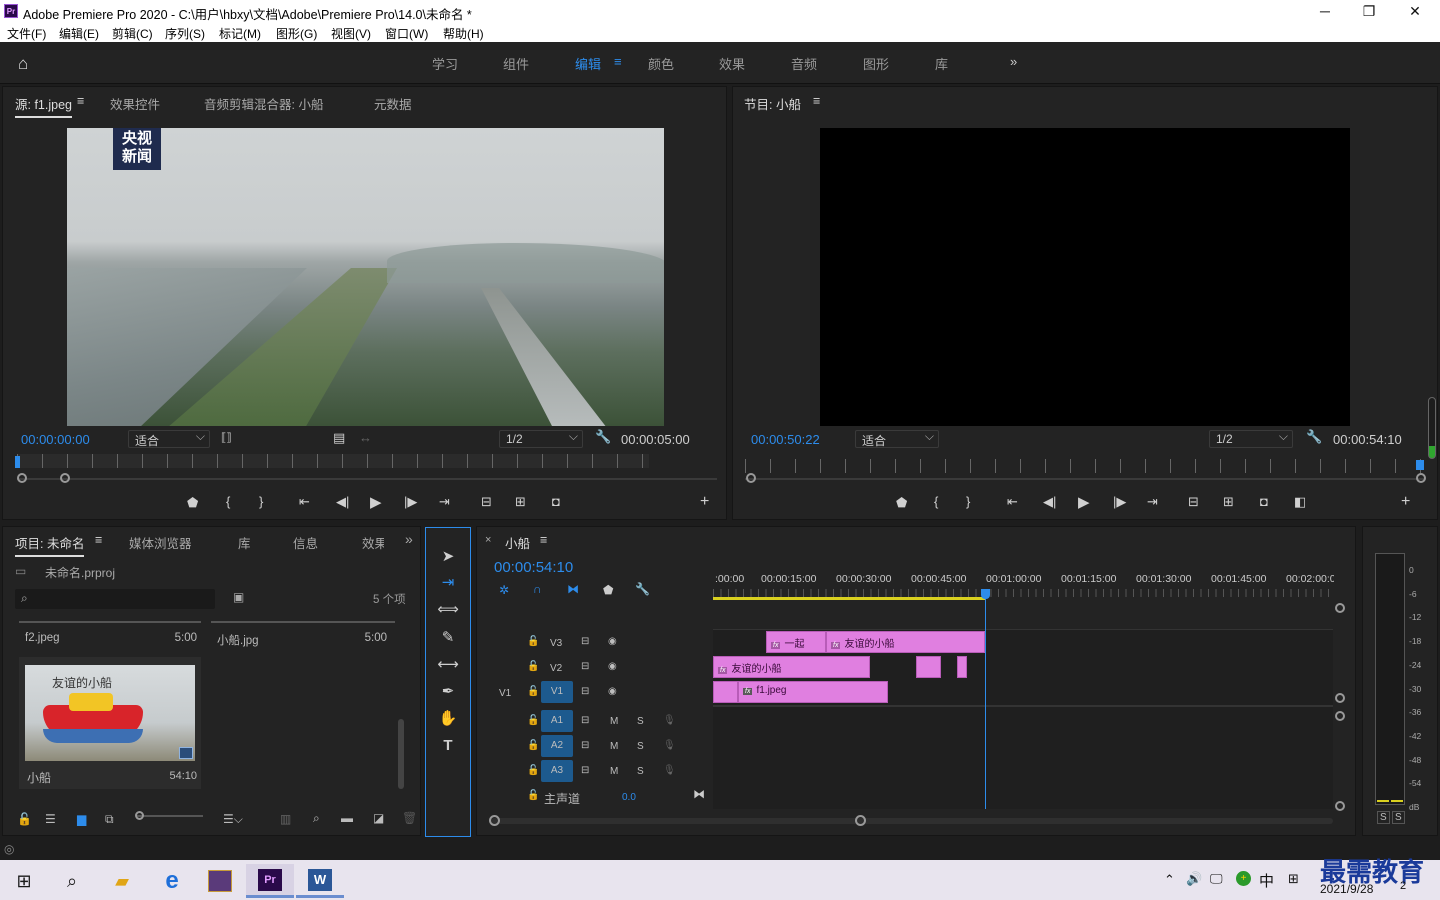 This screenshot has width=1440, height=900. Describe the element at coordinates (816, 101) in the screenshot. I see `program-menu-icon: ≡` at that location.